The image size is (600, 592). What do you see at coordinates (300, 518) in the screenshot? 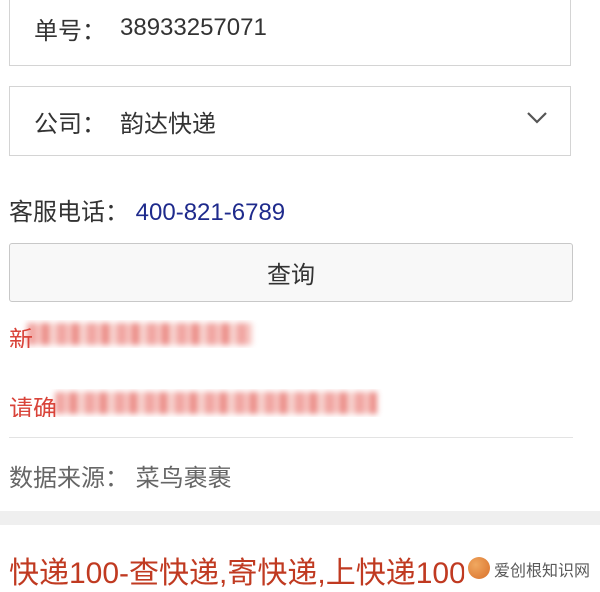
I see `section-separator` at bounding box center [300, 518].